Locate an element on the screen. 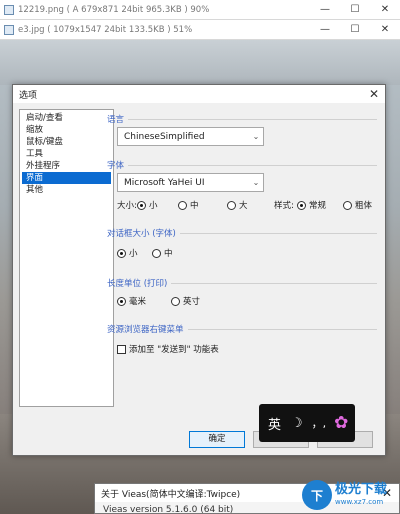 The image size is (400, 514). dialog-title-bar: 选项 ✕ is located at coordinates (199, 94).